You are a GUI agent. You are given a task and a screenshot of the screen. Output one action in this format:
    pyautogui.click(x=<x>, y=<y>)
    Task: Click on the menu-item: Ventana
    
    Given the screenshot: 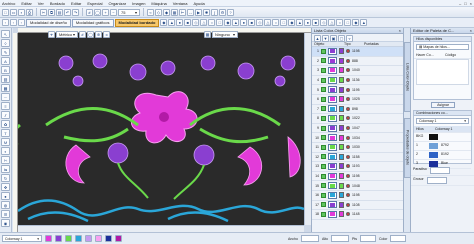 What is the action you would take?
    pyautogui.click(x=180, y=3)
    